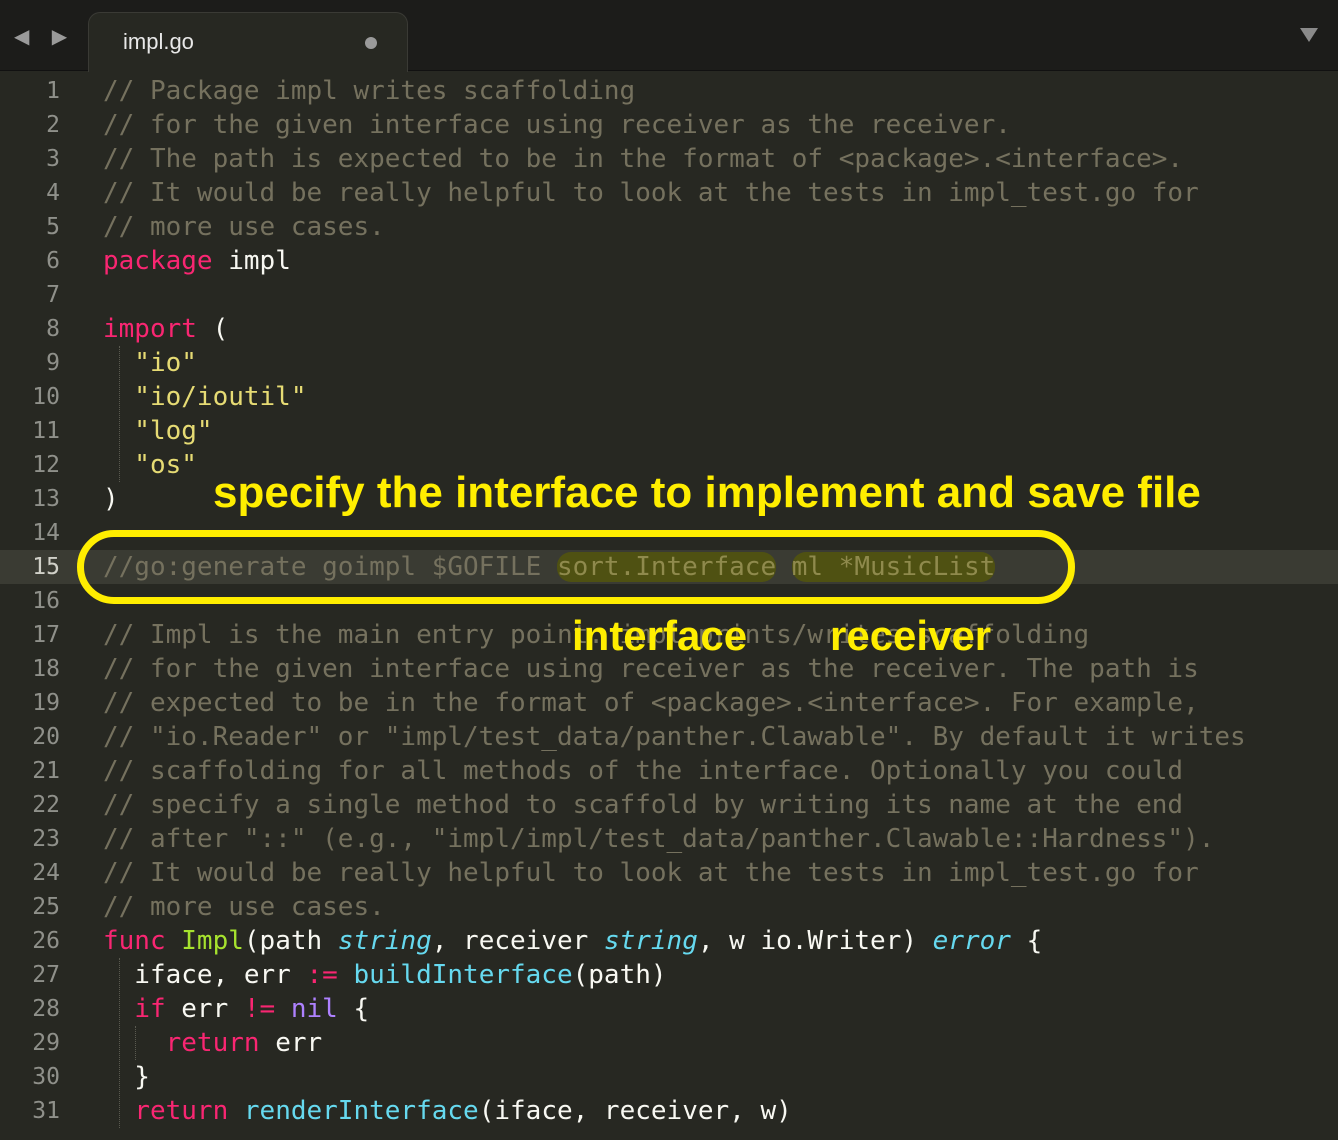  Describe the element at coordinates (371, 43) in the screenshot. I see `dot-icon` at that location.